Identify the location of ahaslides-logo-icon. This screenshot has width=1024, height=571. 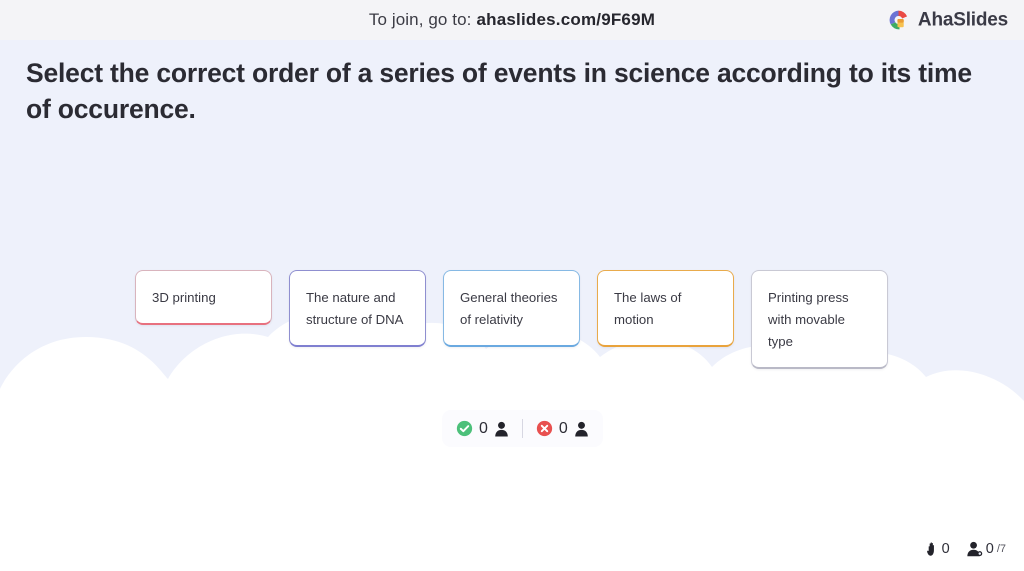
(898, 20).